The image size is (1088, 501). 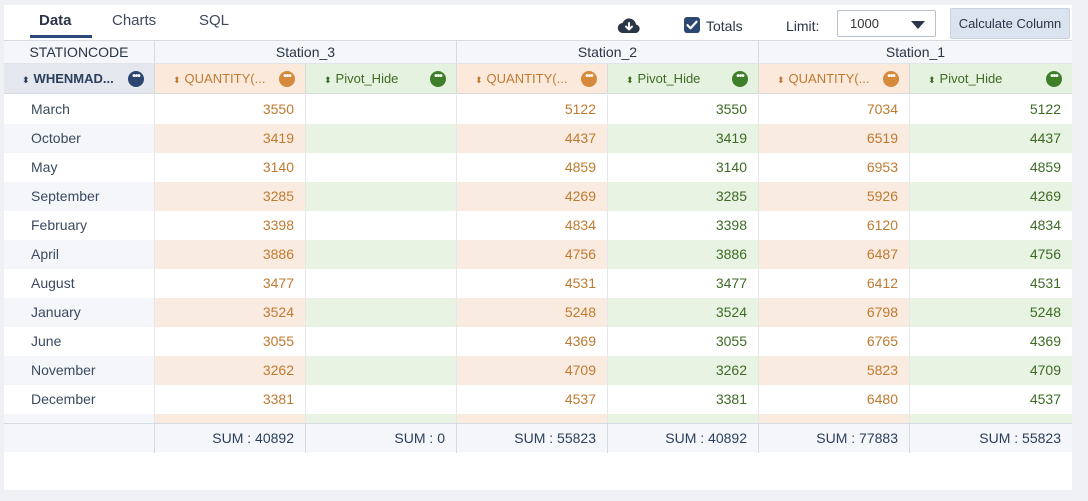 What do you see at coordinates (61, 36) in the screenshot?
I see `active-tab-indicator` at bounding box center [61, 36].